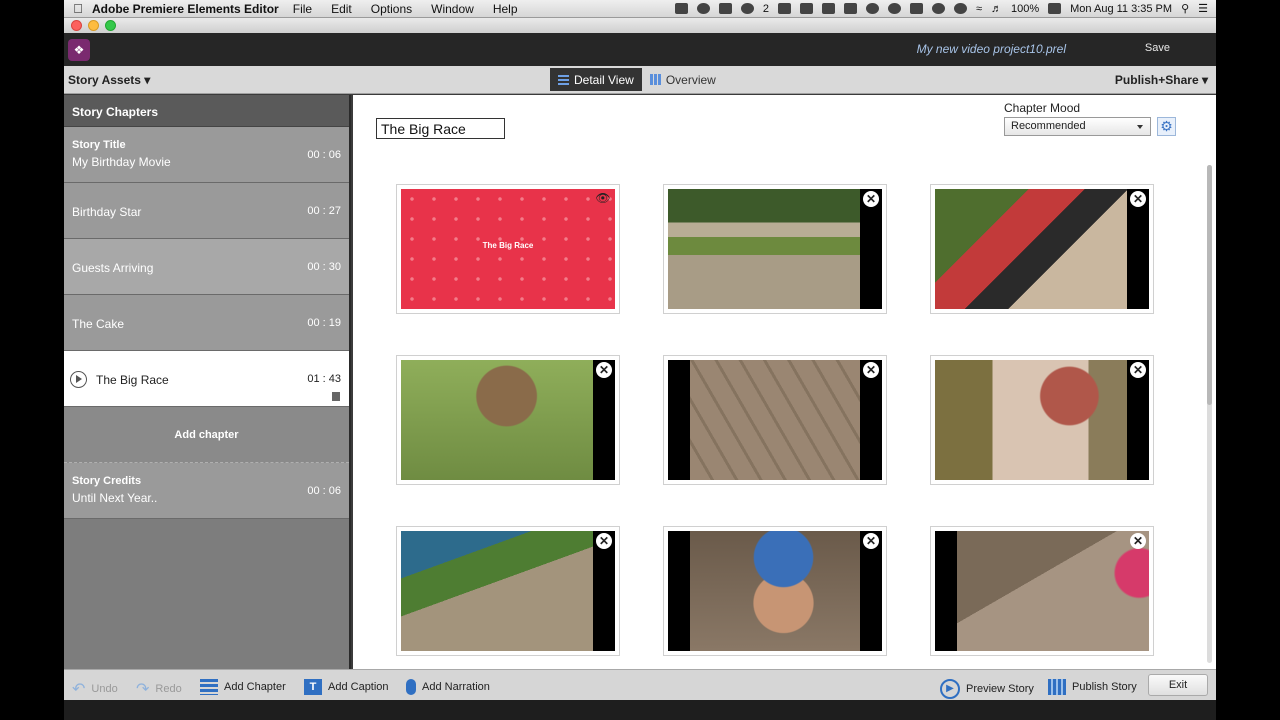  What do you see at coordinates (850, 8) in the screenshot?
I see `display-icon` at bounding box center [850, 8].